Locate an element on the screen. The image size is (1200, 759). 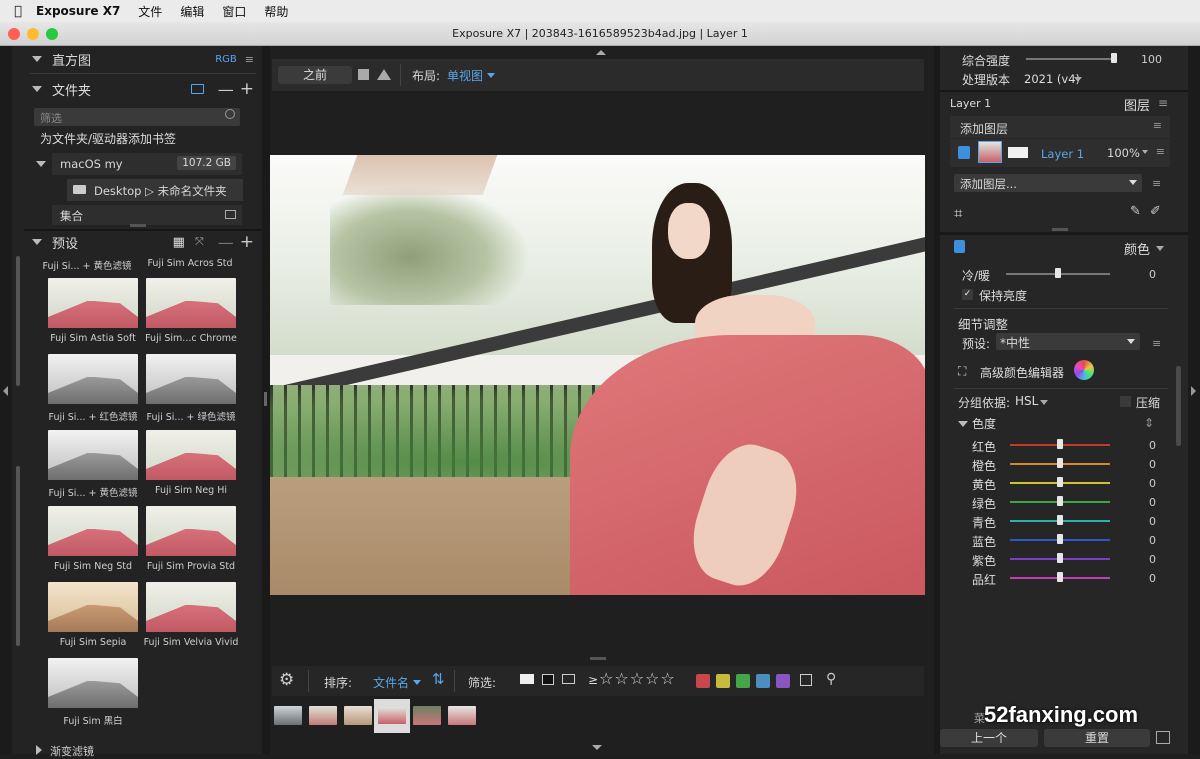
sort-direction-icon: ⇅ is located at coordinates (438, 679).